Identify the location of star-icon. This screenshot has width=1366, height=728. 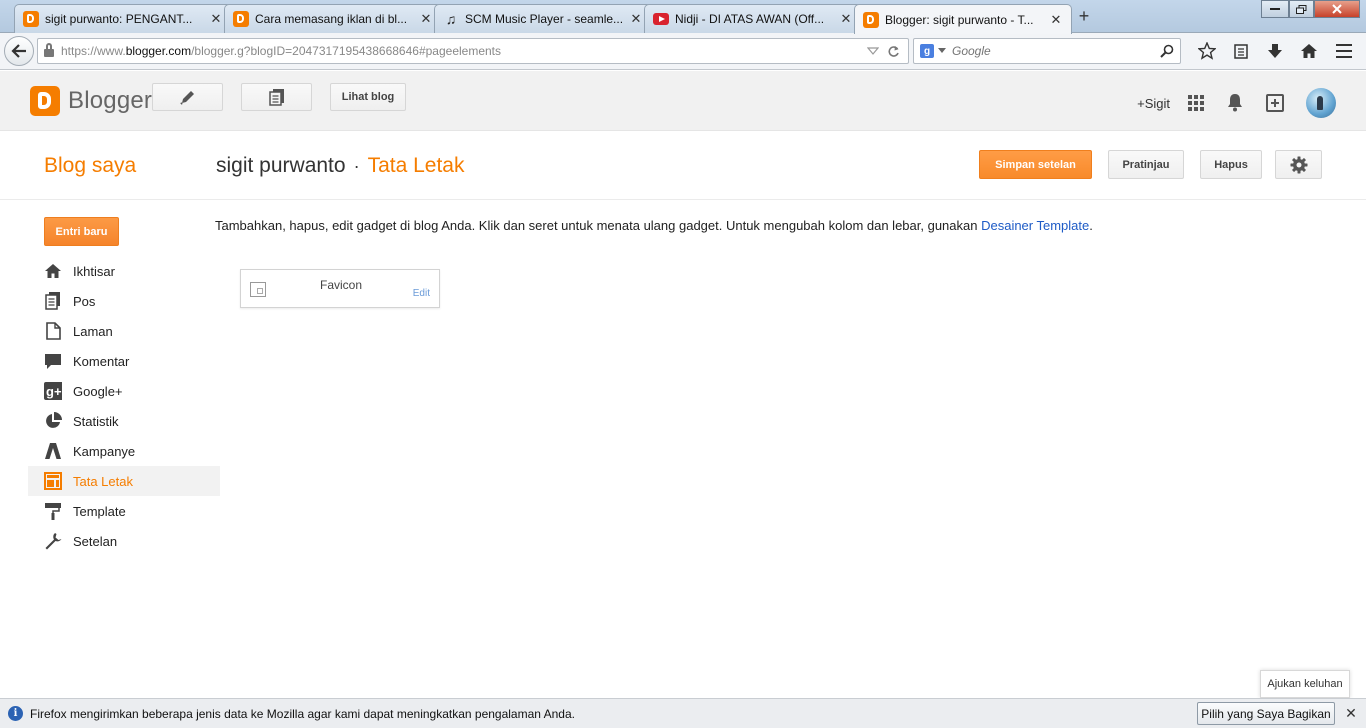
(1207, 51).